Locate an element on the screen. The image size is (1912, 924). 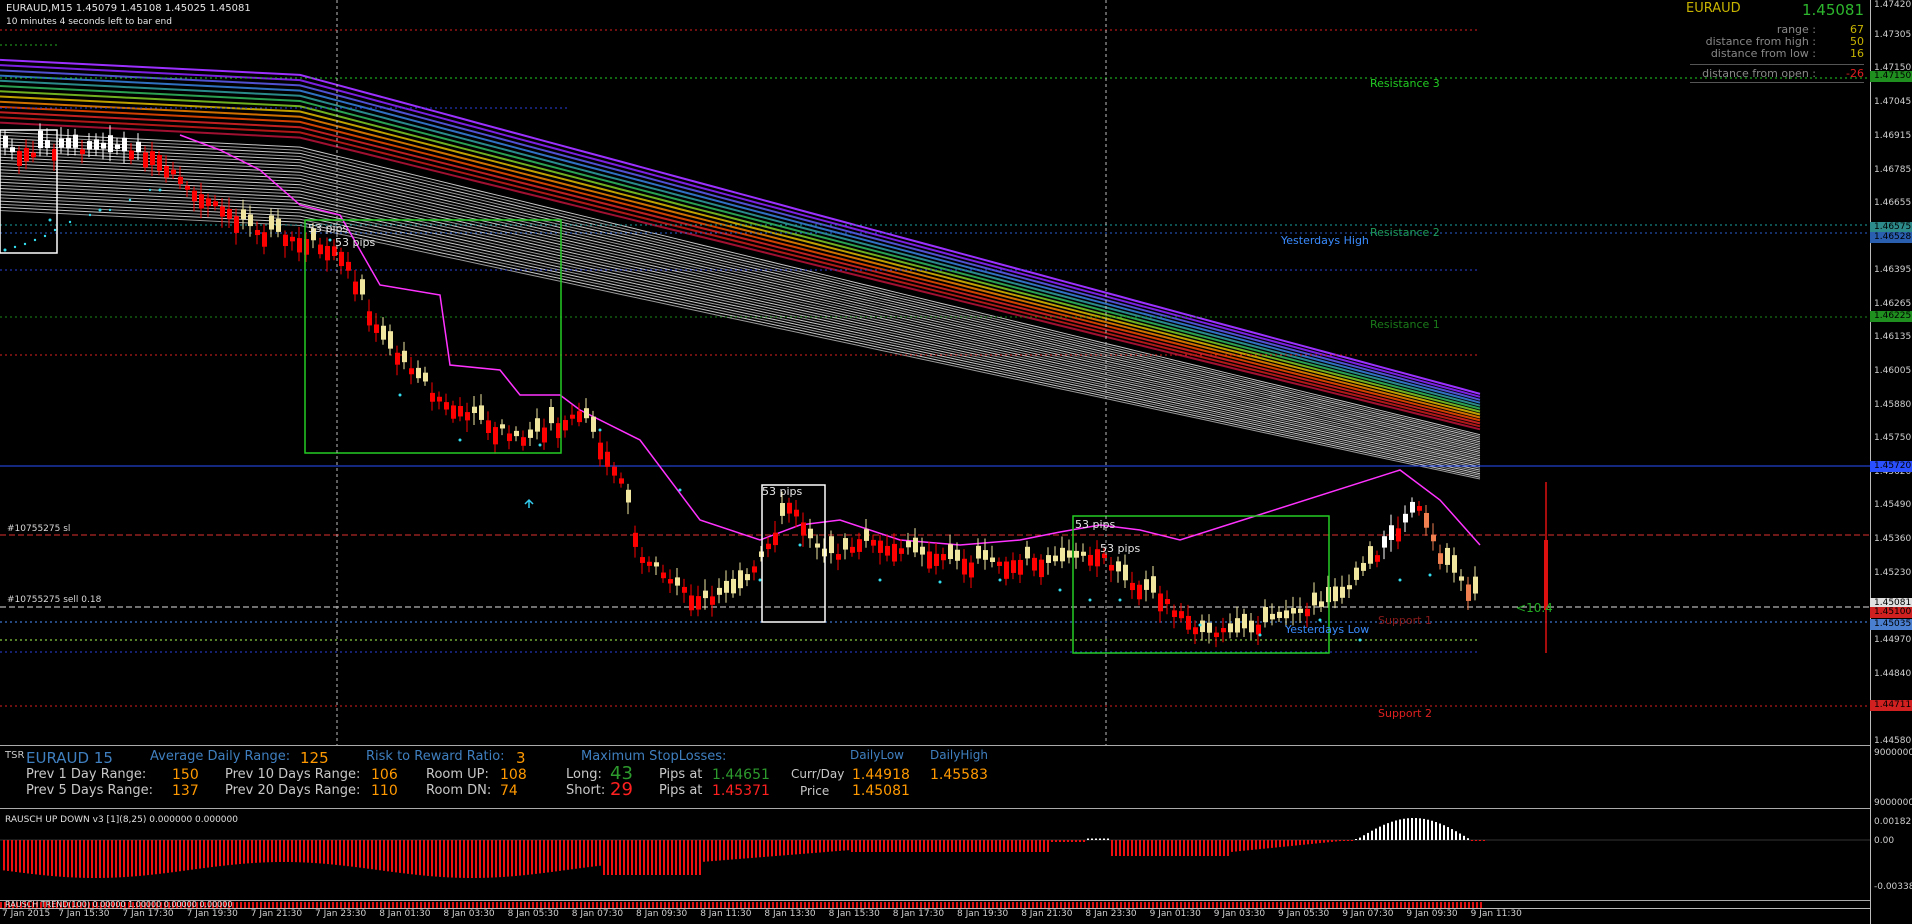
price-badge: 1.45720 is located at coordinates (1891, 466).